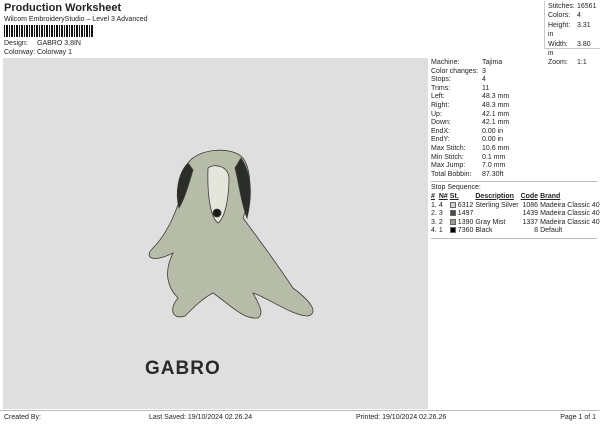 This screenshot has width=600, height=424. What do you see at coordinates (515, 223) in the screenshot?
I see `table-row: 3. 2 1390 Gray Mist 1337 Madeira Classic 40` at bounding box center [515, 223].